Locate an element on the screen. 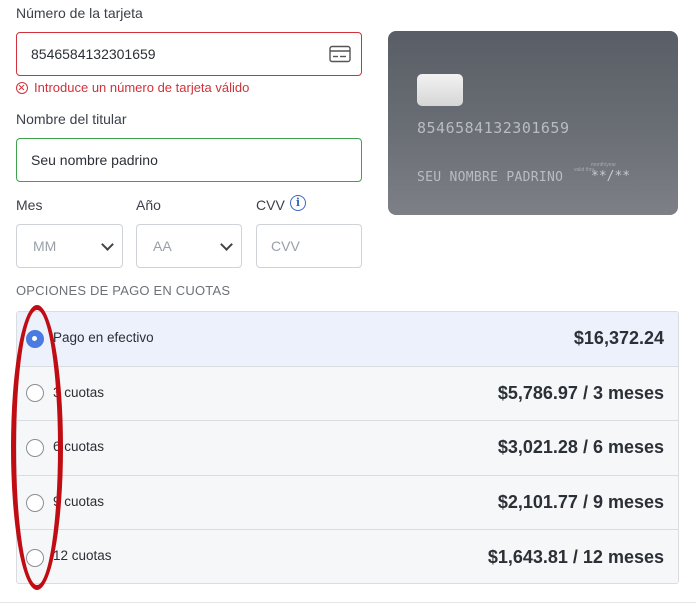 Image resolution: width=696 pixels, height=612 pixels. cvv-label: CVV is located at coordinates (270, 205).